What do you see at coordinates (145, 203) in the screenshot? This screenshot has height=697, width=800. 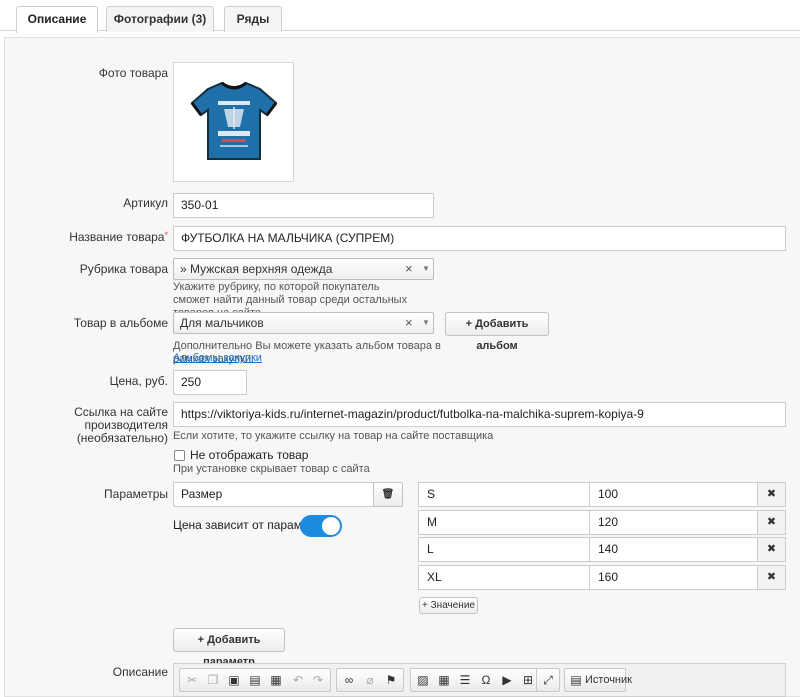 I see `sku-label: Артикул` at bounding box center [145, 203].